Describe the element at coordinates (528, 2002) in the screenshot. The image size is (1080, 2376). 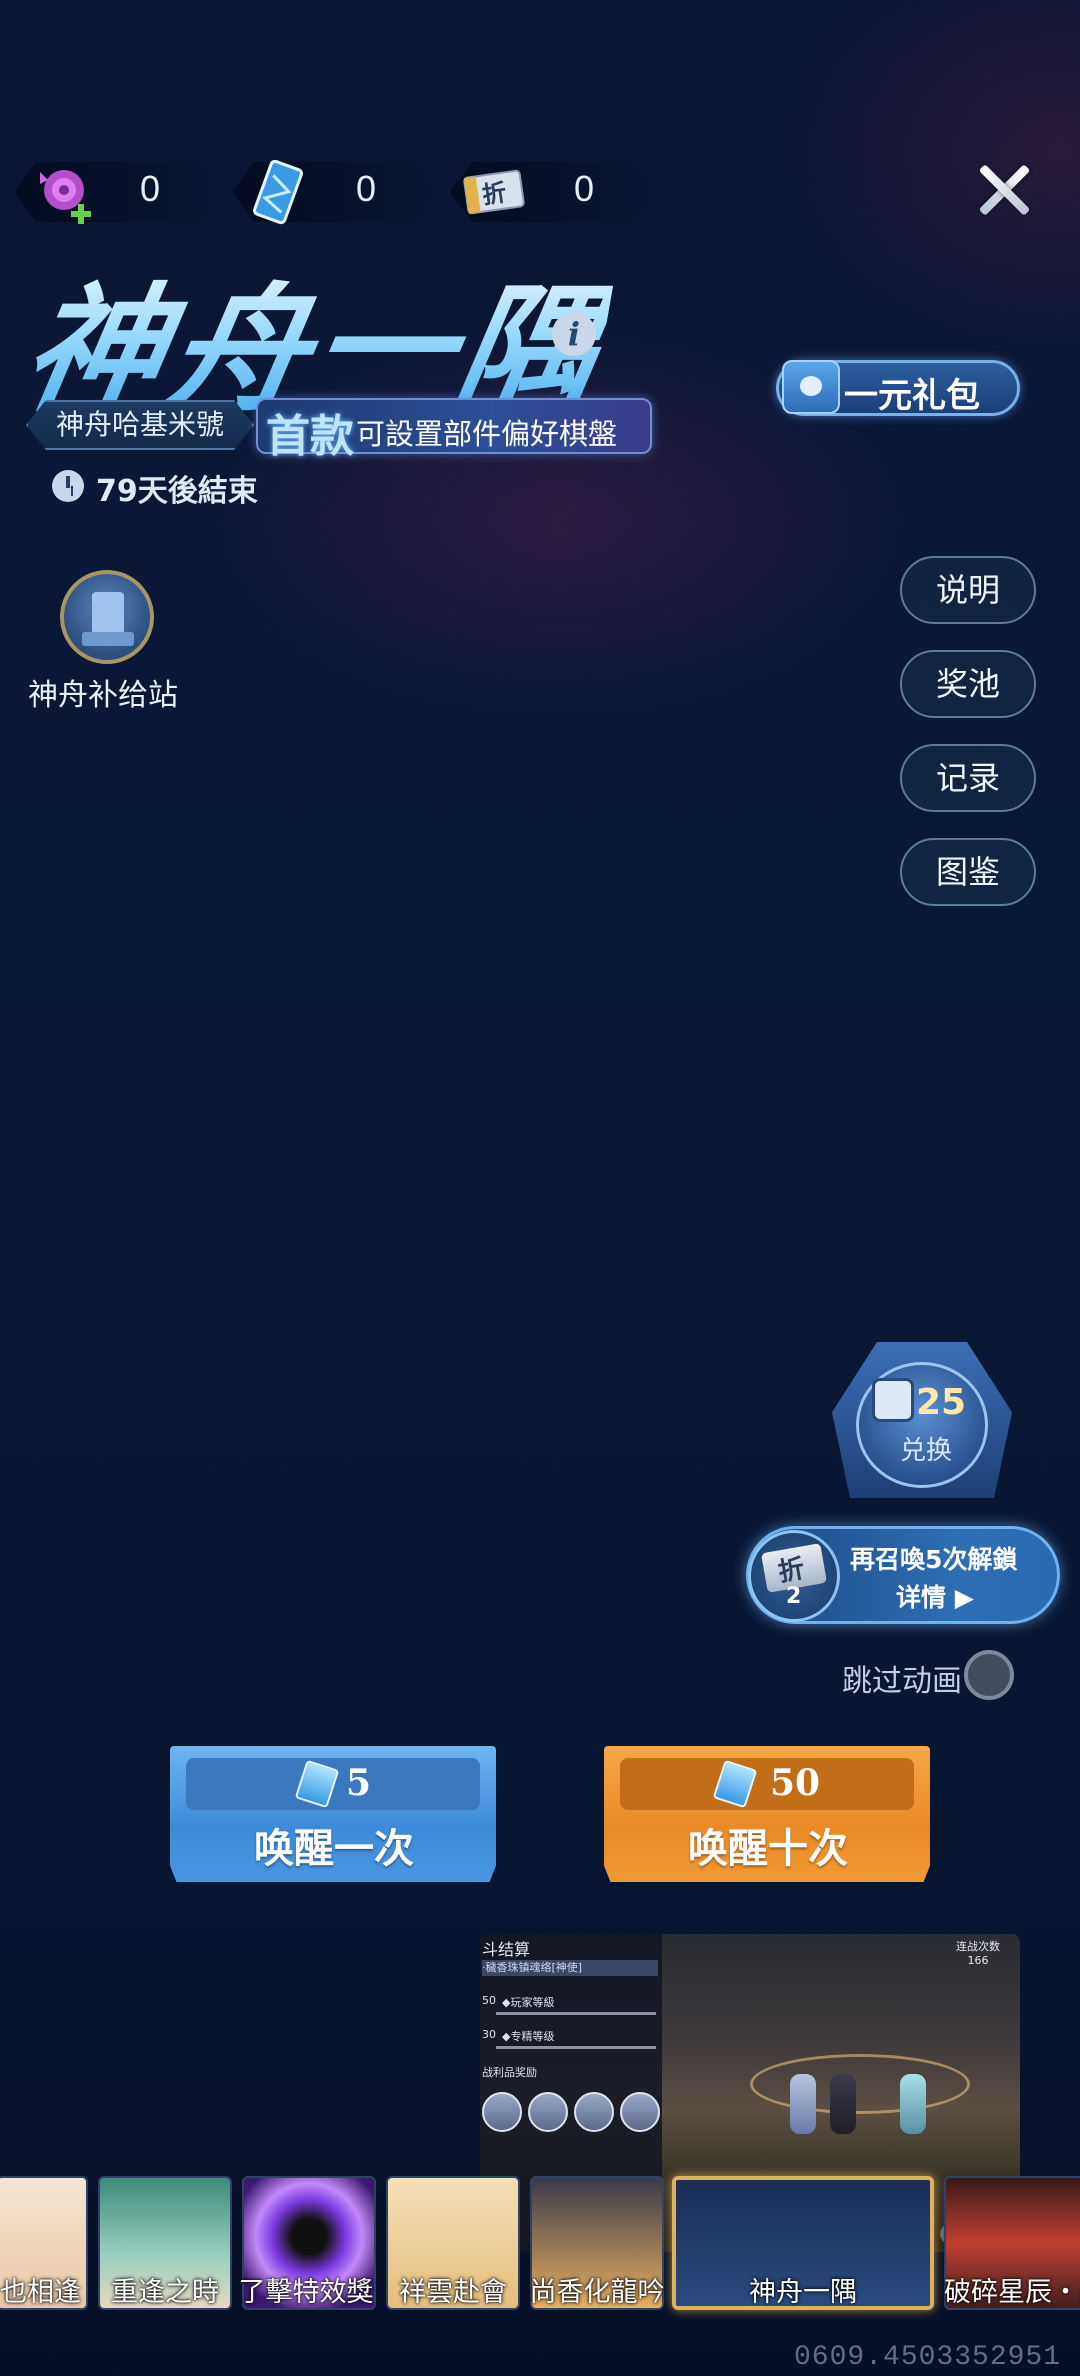
I see `preview-row1-label: ◆玩家等級` at that location.